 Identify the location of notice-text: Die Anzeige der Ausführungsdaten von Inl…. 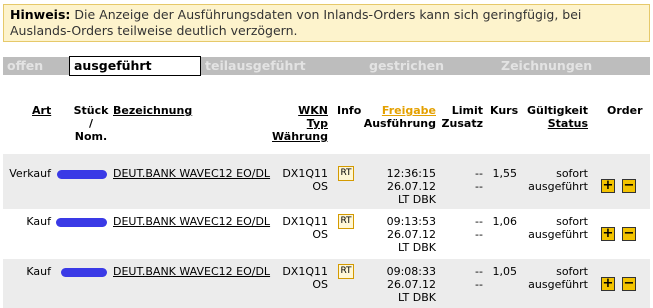
(296, 22).